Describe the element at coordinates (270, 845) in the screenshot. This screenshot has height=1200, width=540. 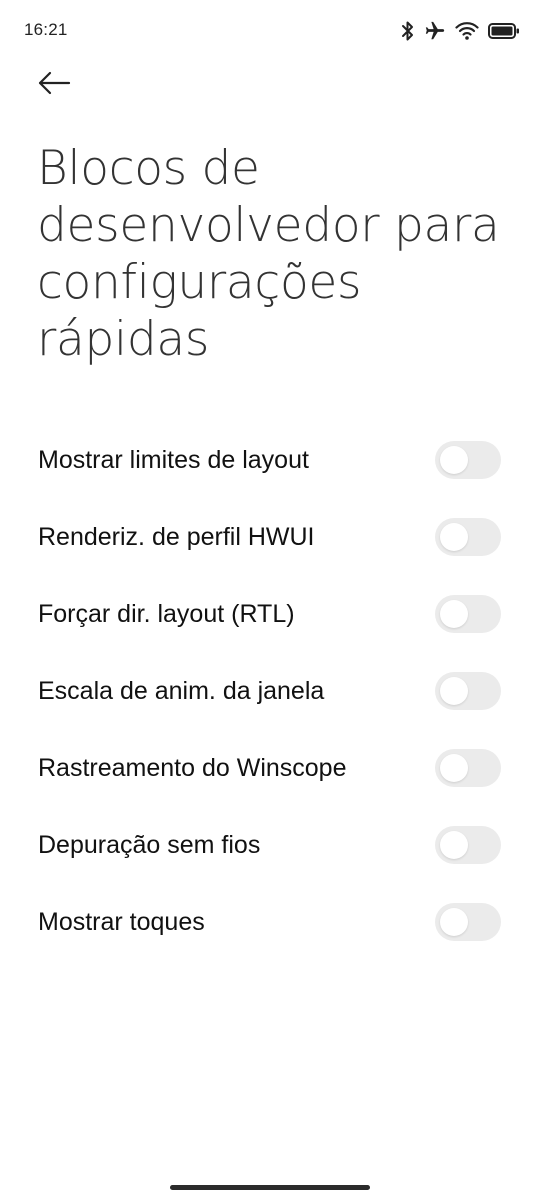
I see `setting-row-wireless-debugging: Depuração sem fios` at that location.